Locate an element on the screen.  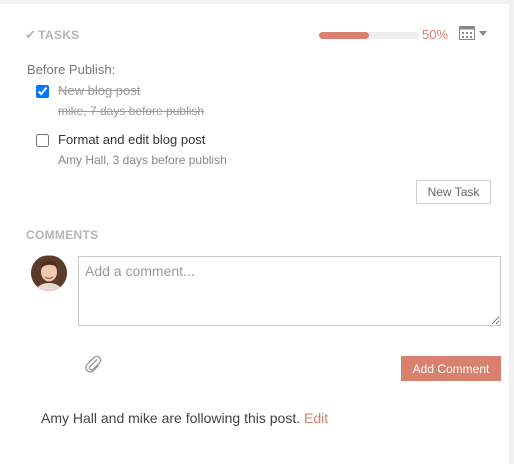
calendar-dropdown-button is located at coordinates (475, 33).